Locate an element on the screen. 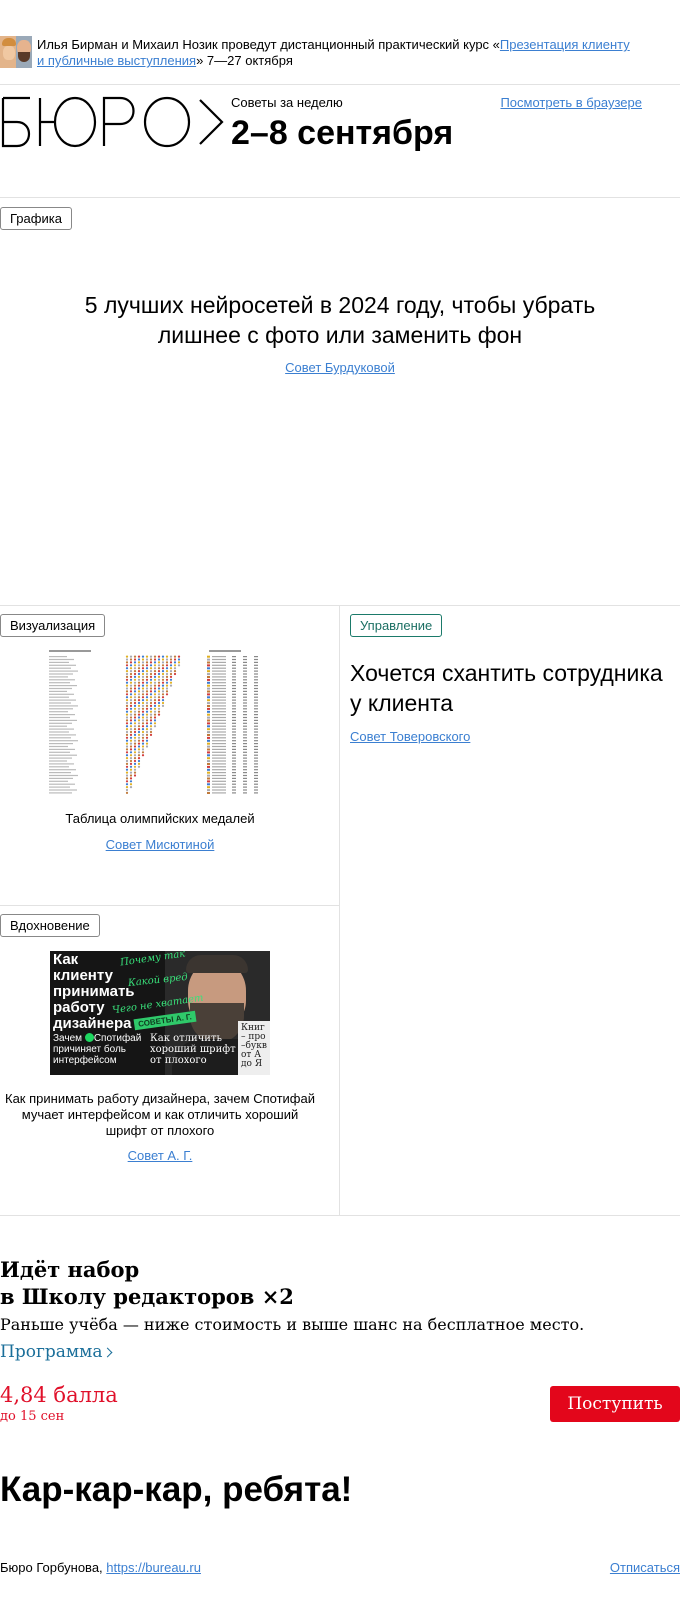 The image size is (680, 1599). authors-avatar is located at coordinates (16, 52).